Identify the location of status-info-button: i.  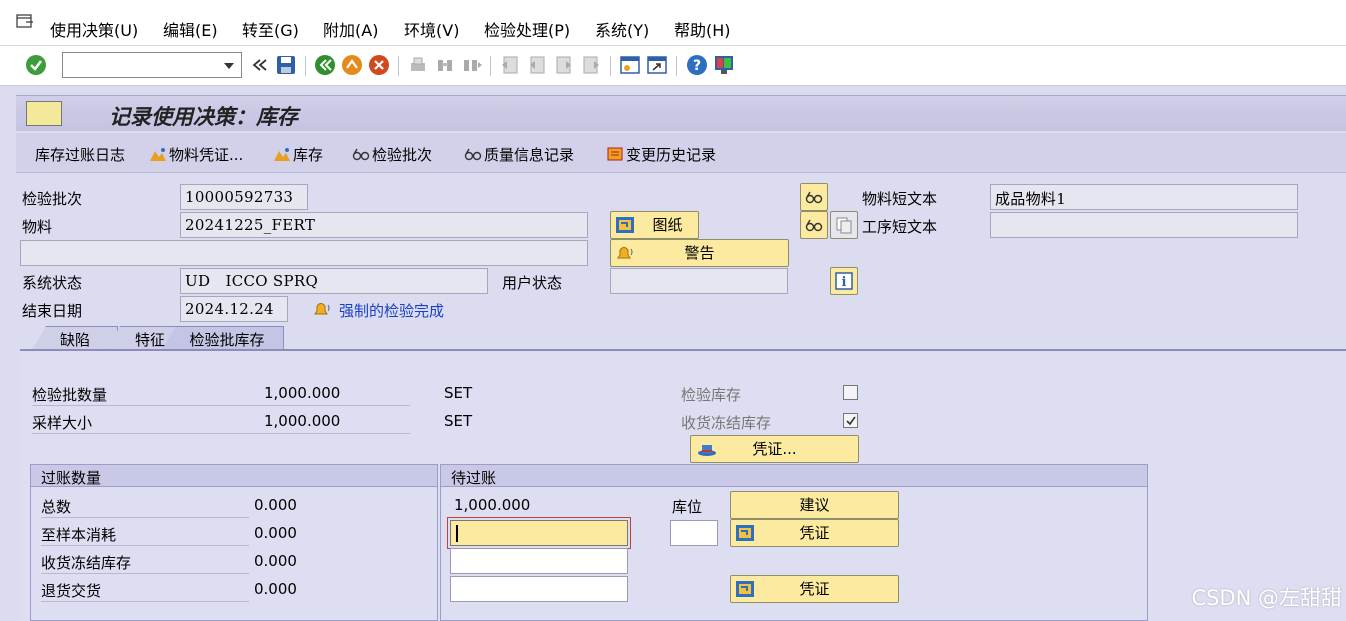
(844, 281).